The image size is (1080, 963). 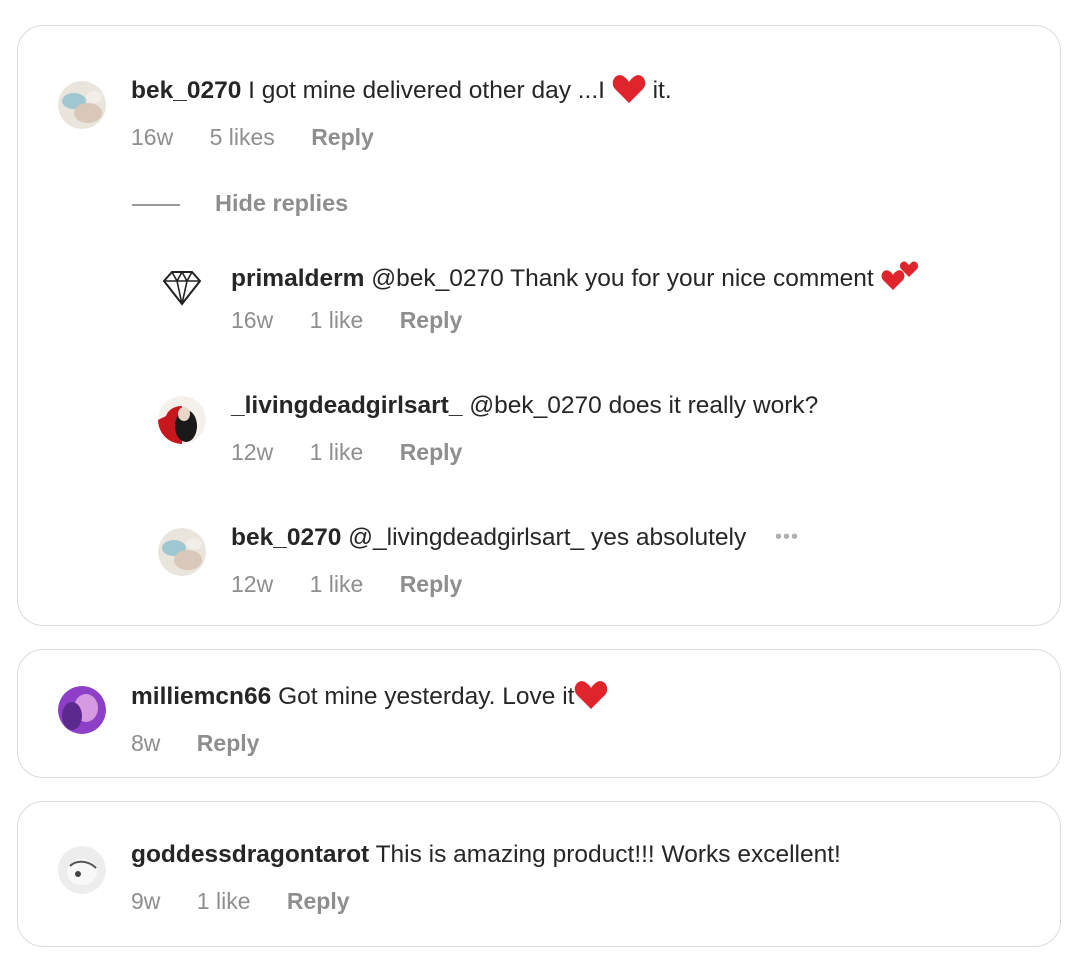 I want to click on username: goddessdragontarot, so click(x=250, y=854).